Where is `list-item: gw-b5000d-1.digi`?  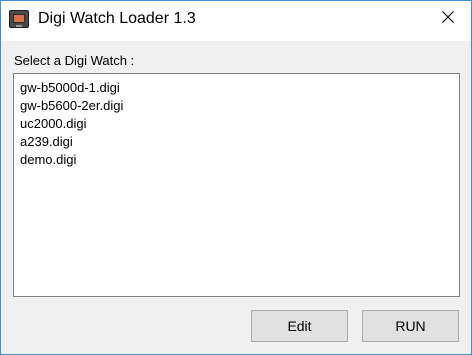
list-item: gw-b5000d-1.digi is located at coordinates (239, 88).